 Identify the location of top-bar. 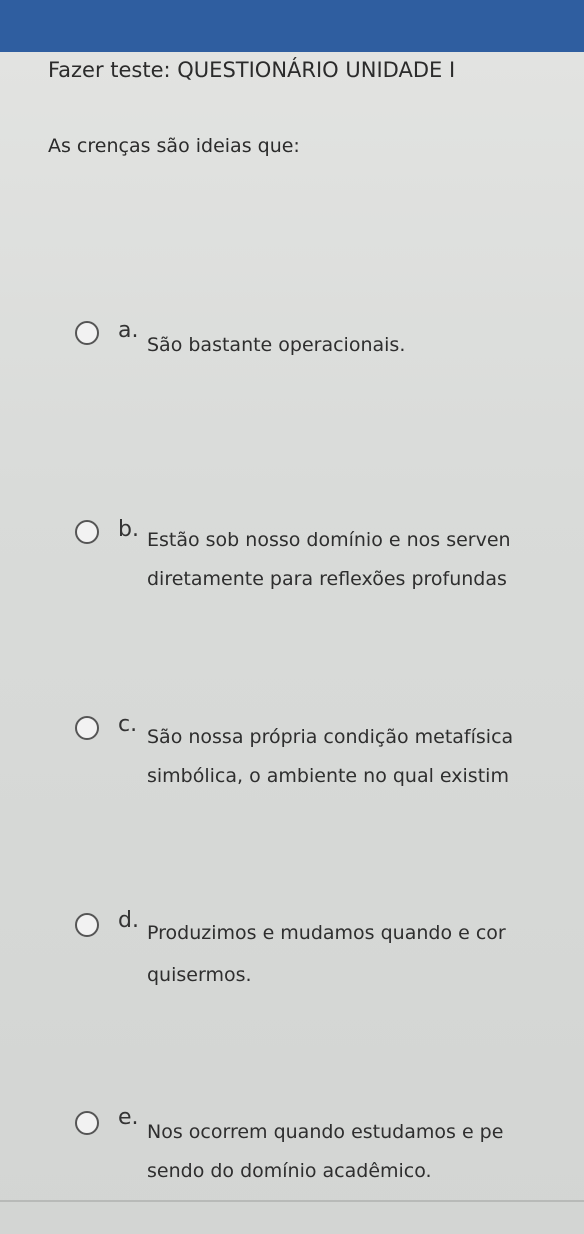
(292, 26).